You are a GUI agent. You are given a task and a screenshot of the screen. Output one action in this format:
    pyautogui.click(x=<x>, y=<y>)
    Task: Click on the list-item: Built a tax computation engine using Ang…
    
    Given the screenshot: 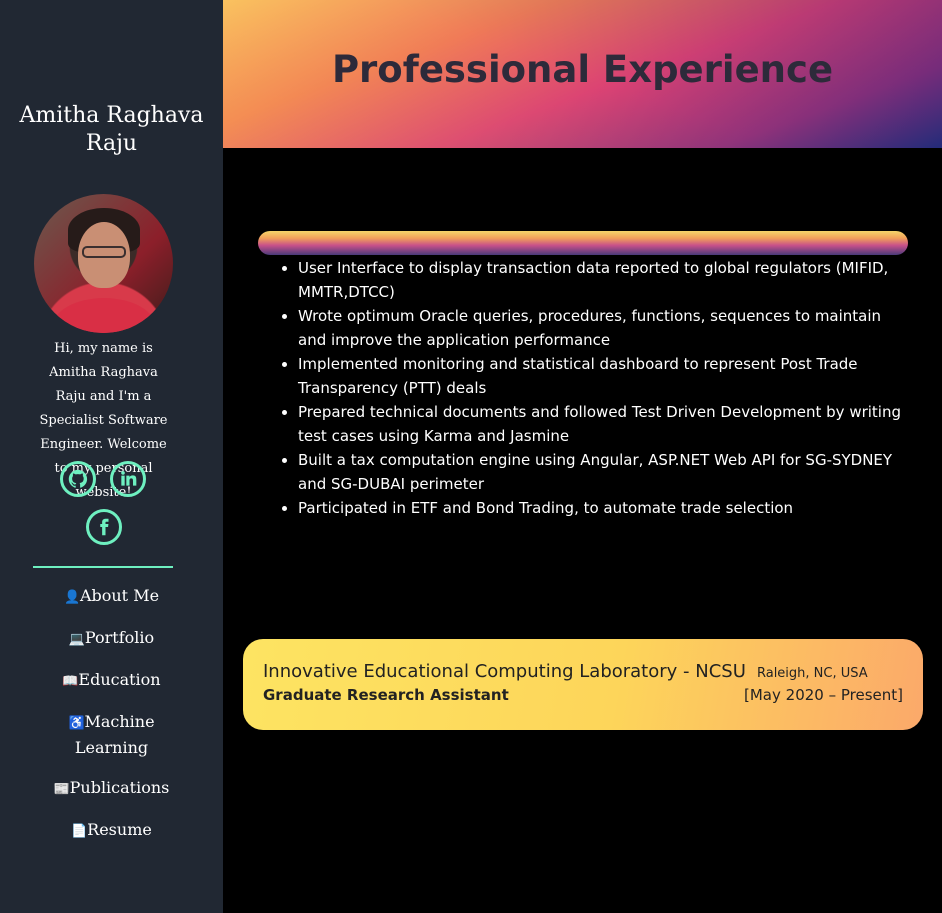 What is the action you would take?
    pyautogui.click(x=603, y=472)
    